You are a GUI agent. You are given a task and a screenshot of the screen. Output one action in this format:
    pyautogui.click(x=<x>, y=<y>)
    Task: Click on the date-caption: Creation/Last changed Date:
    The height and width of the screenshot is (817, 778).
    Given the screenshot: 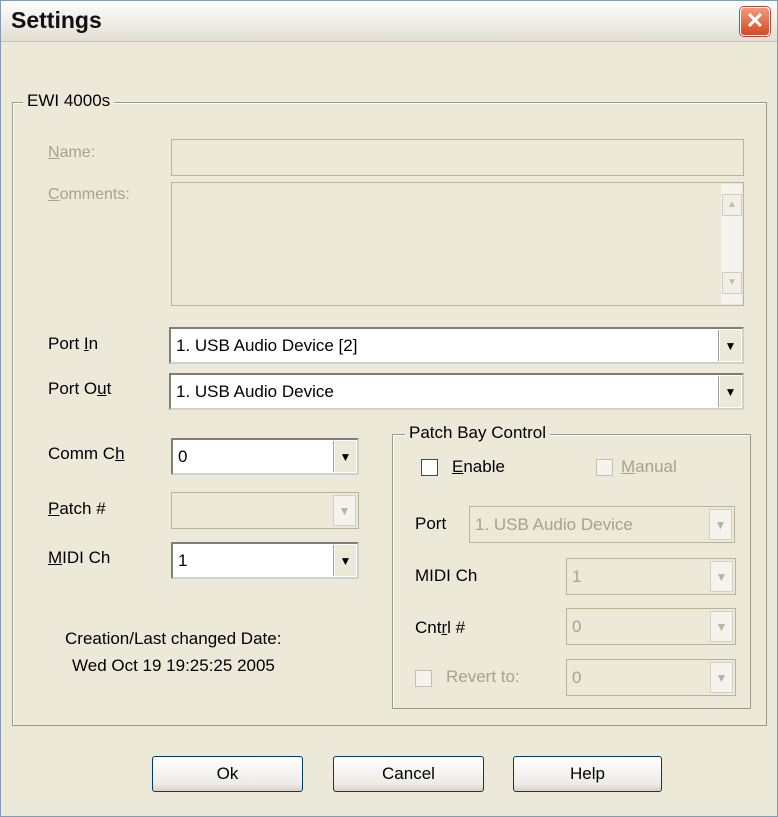 What is the action you would take?
    pyautogui.click(x=173, y=638)
    